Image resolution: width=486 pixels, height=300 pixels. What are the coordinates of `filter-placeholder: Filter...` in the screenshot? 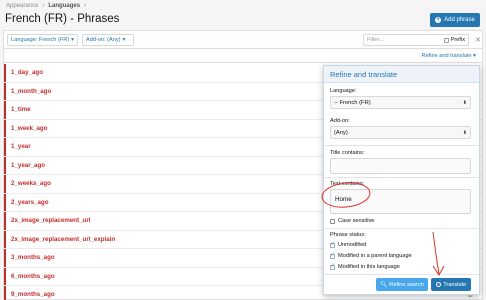 It's located at (375, 40).